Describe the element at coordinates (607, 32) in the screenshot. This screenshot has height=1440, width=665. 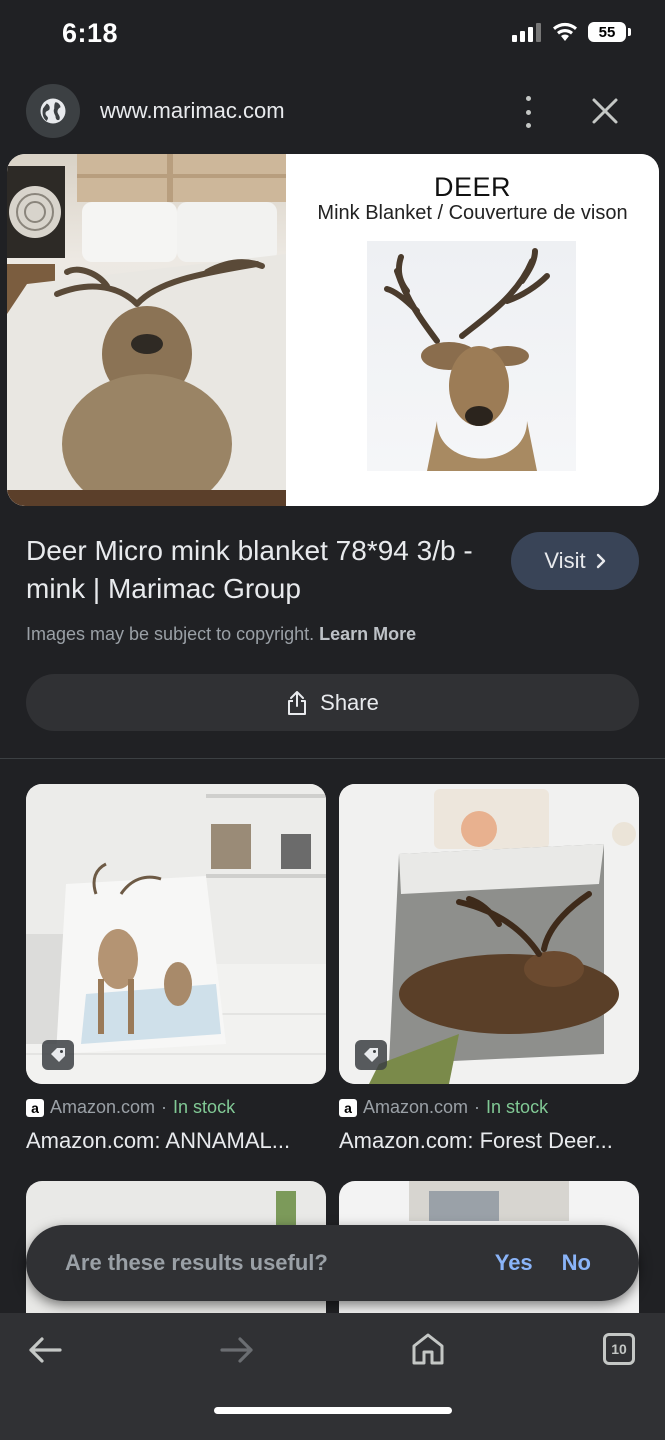
I see `battery-indicator: 55` at that location.